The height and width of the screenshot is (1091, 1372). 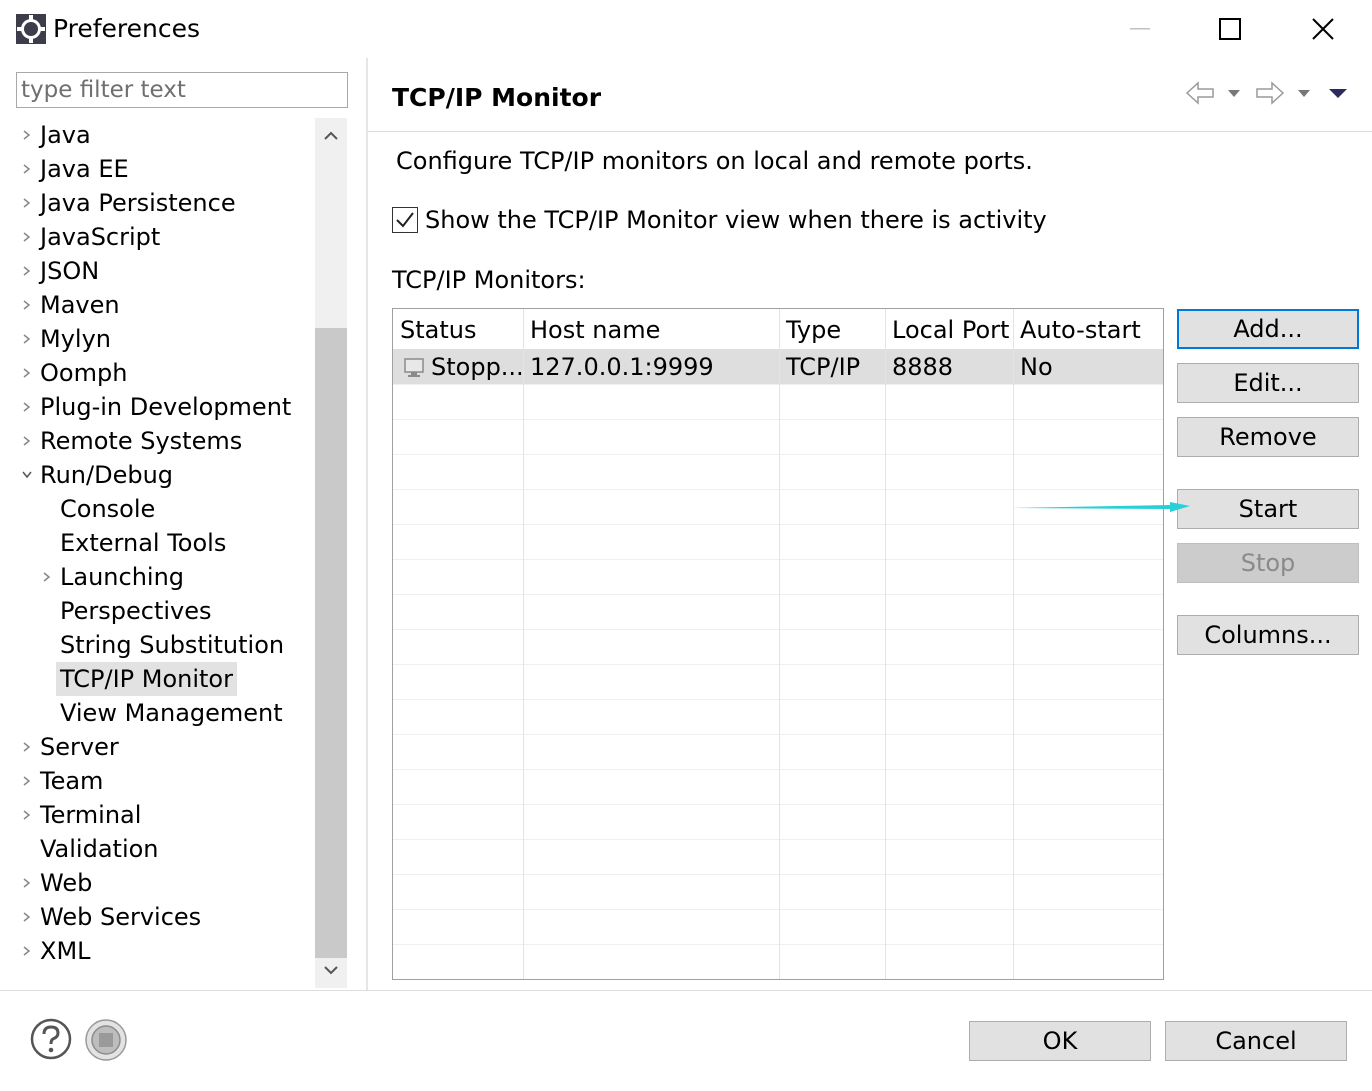 What do you see at coordinates (157, 203) in the screenshot?
I see `tree-item-java-persistence: Java Persistence` at bounding box center [157, 203].